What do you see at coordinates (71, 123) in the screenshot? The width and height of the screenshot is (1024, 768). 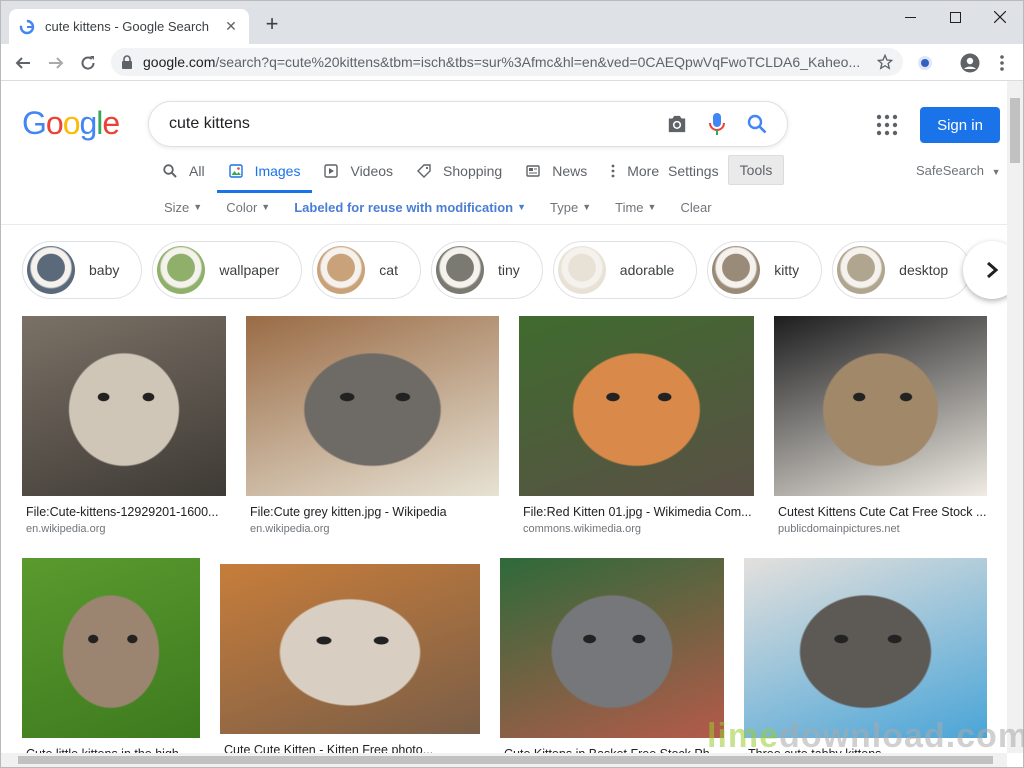 I see `google-logo: Google` at bounding box center [71, 123].